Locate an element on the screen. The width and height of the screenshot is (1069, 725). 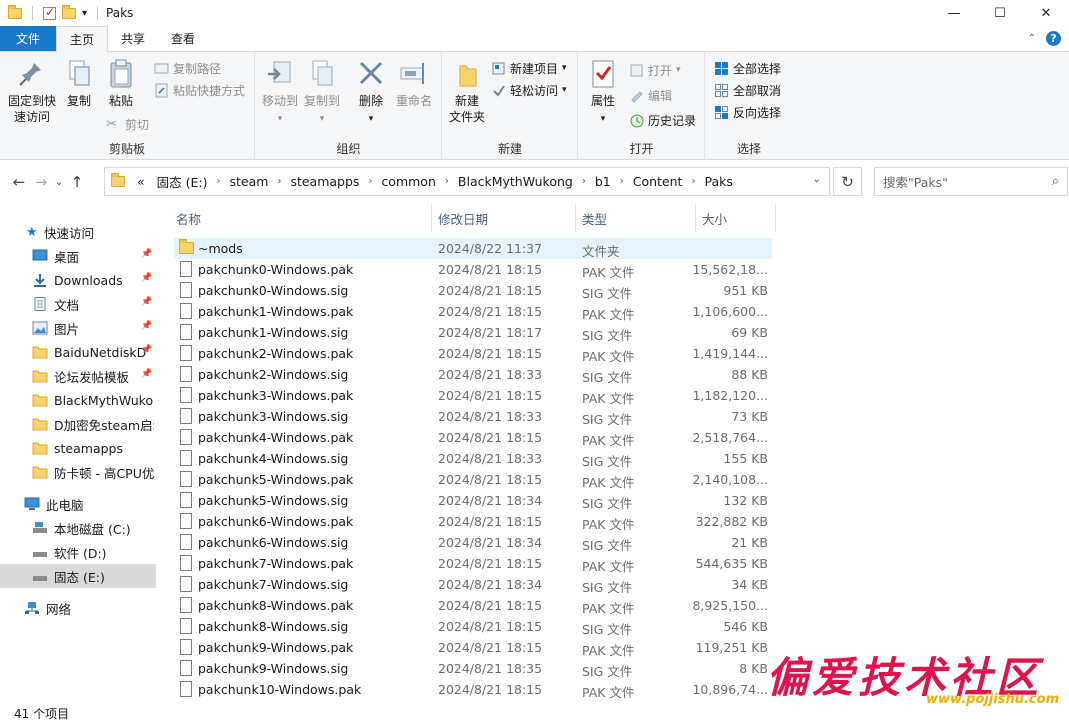
refresh-button: ↻ is located at coordinates (847, 181).